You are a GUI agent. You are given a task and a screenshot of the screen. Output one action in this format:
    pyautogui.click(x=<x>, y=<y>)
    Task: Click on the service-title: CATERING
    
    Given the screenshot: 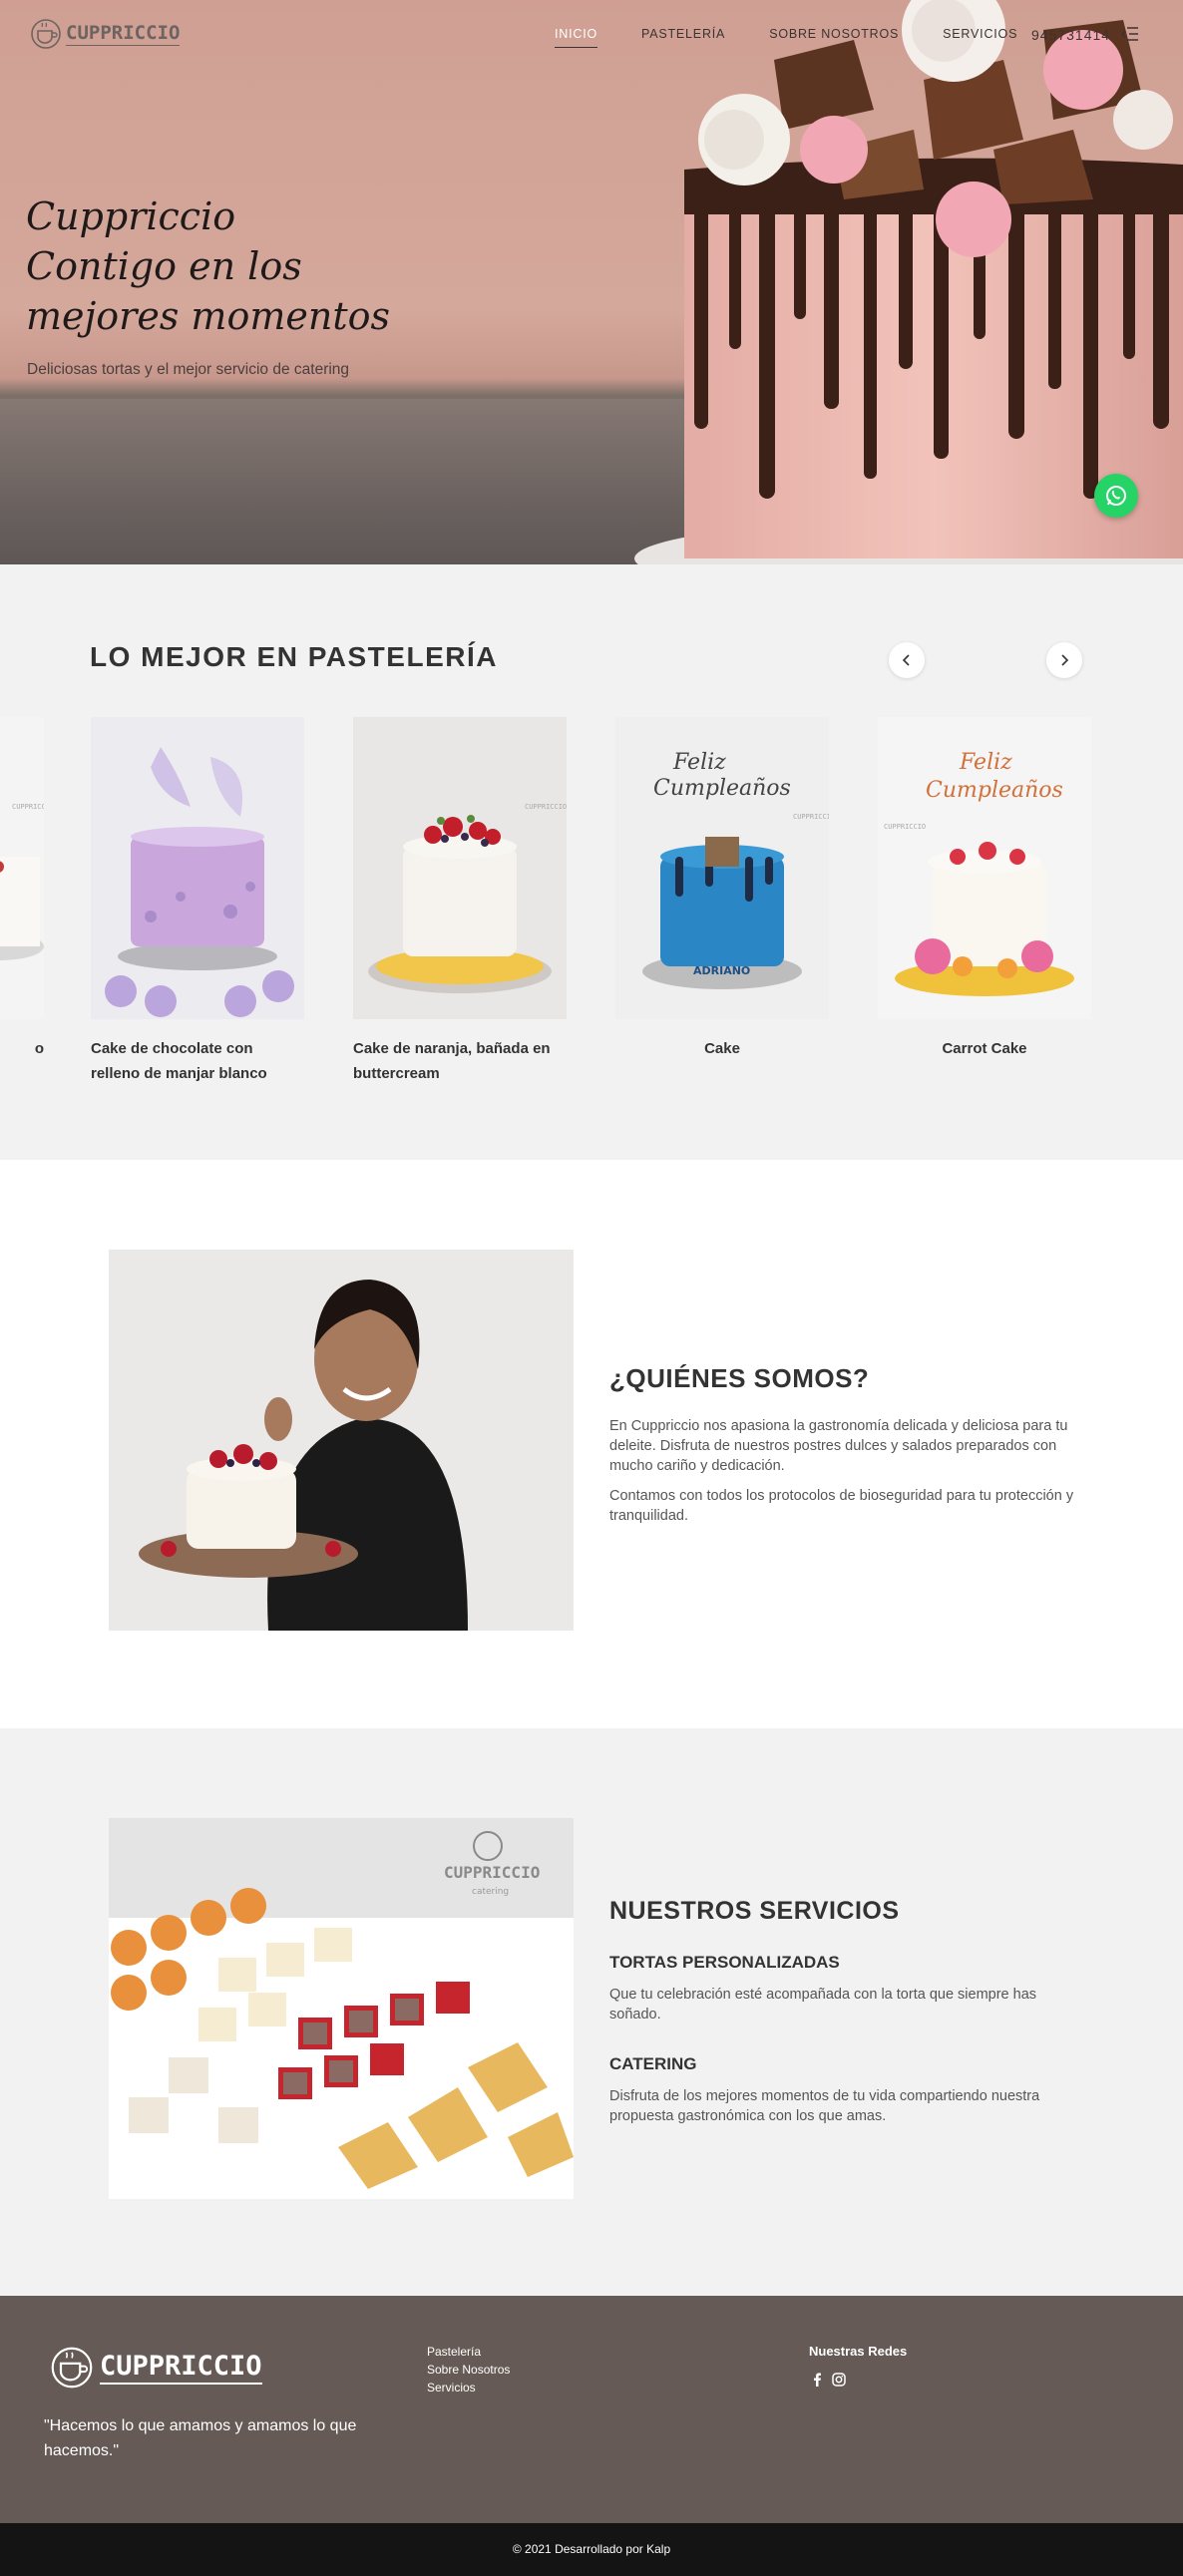 What is the action you would take?
    pyautogui.click(x=653, y=2063)
    